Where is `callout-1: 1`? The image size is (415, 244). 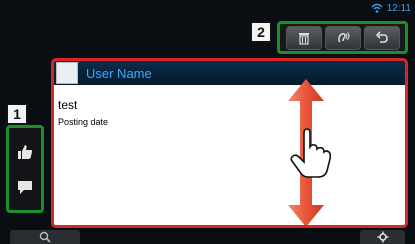
callout-1: 1 is located at coordinates (17, 114).